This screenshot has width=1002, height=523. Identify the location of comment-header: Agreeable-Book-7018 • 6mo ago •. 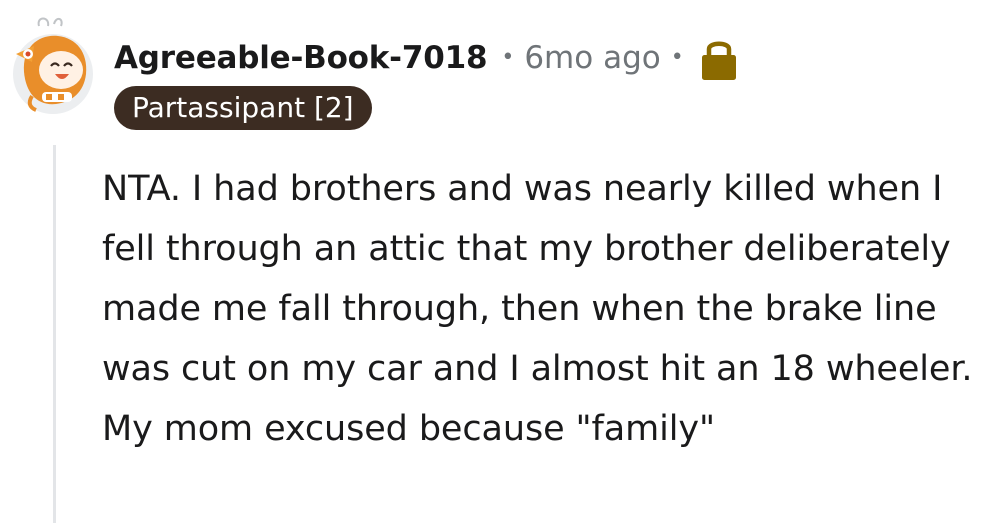
(427, 58).